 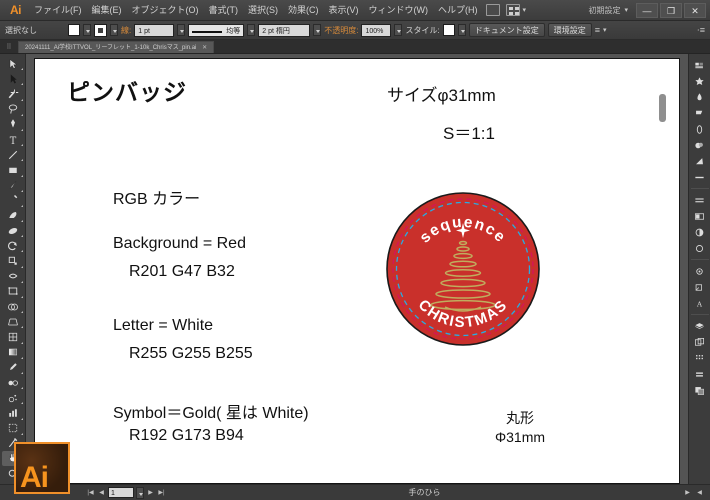 What do you see at coordinates (263, 10) in the screenshot?
I see `menu-select: 選択(S)` at bounding box center [263, 10].